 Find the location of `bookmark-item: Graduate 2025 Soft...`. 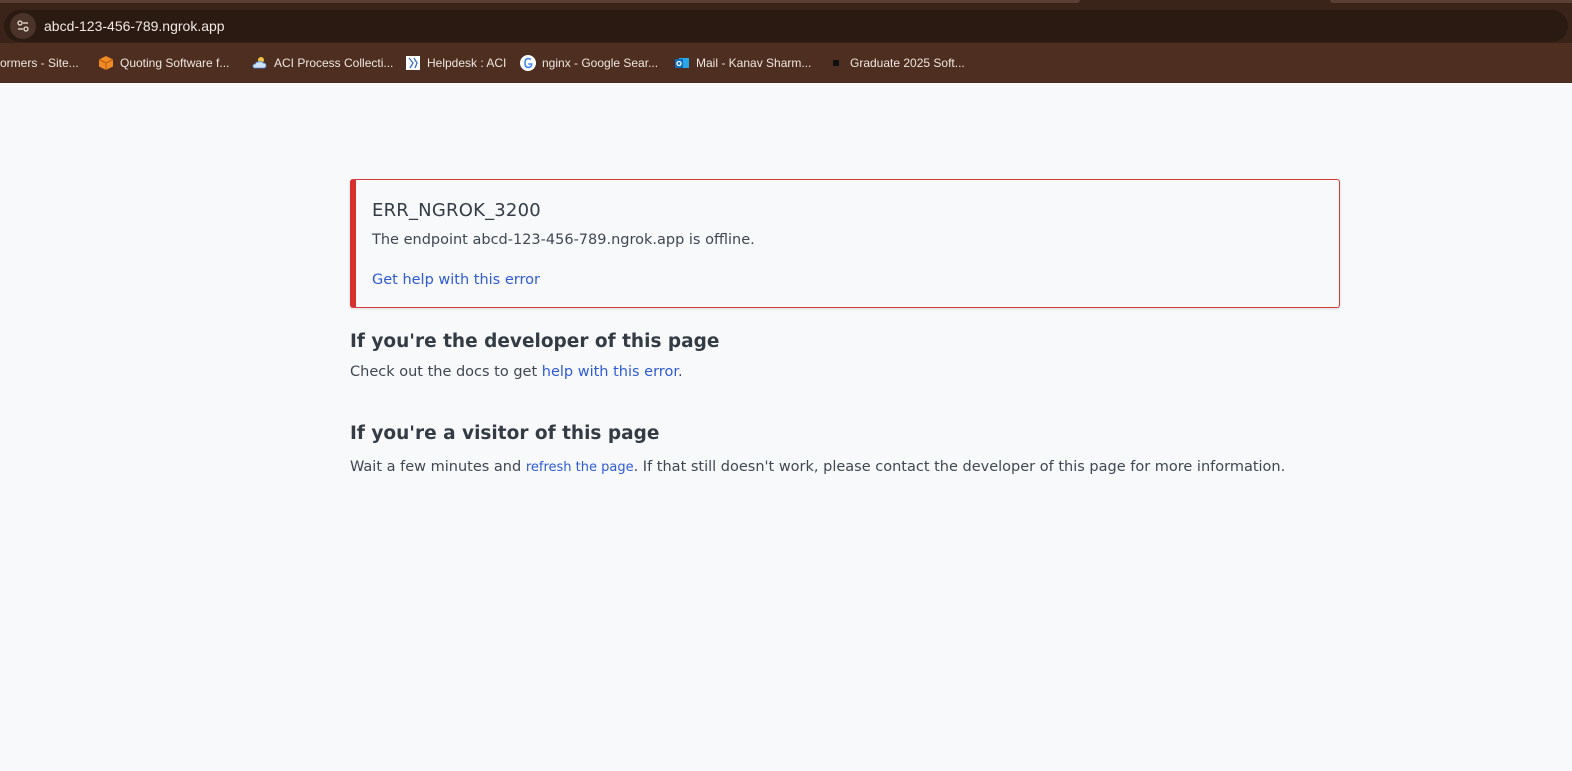

bookmark-item: Graduate 2025 Soft... is located at coordinates (896, 63).